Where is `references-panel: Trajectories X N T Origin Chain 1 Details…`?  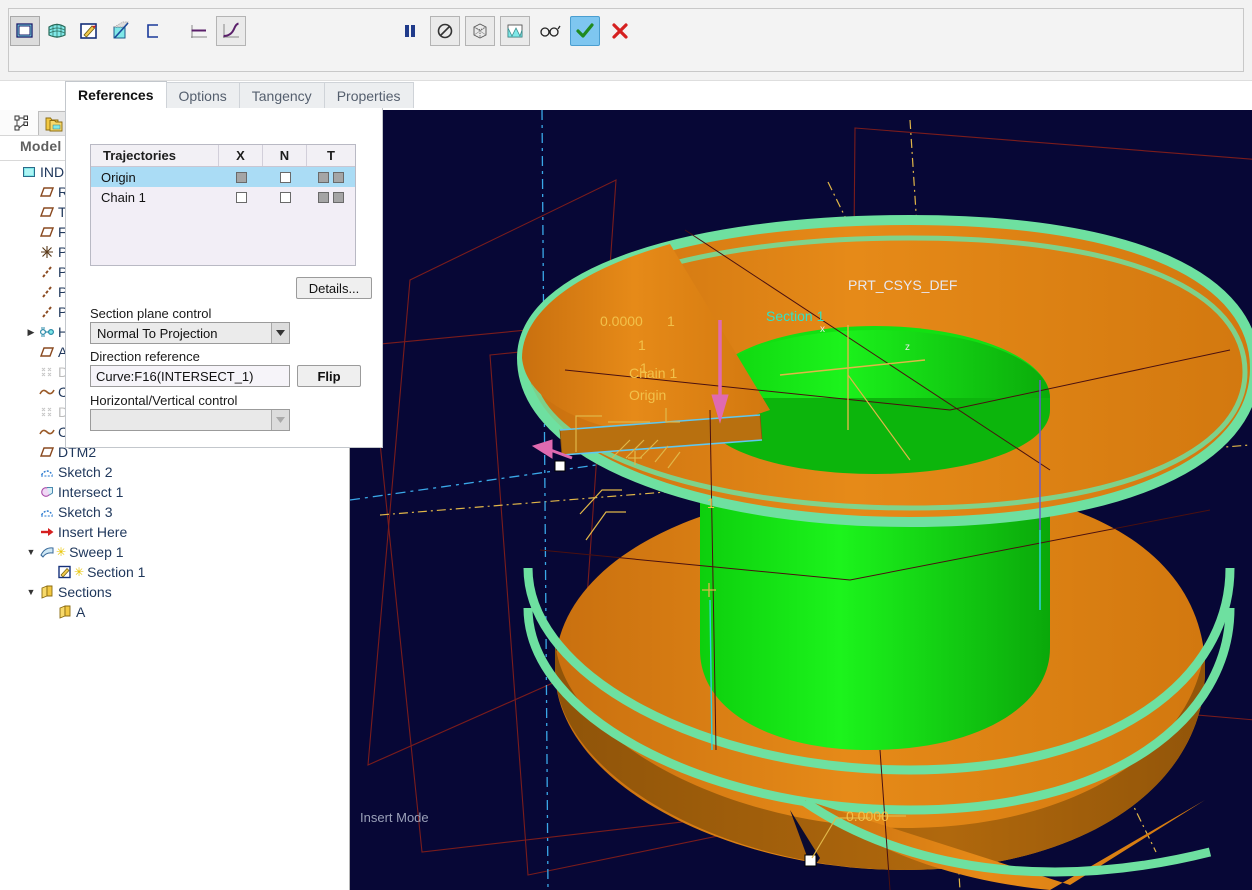 references-panel: Trajectories X N T Origin Chain 1 Details… is located at coordinates (224, 278).